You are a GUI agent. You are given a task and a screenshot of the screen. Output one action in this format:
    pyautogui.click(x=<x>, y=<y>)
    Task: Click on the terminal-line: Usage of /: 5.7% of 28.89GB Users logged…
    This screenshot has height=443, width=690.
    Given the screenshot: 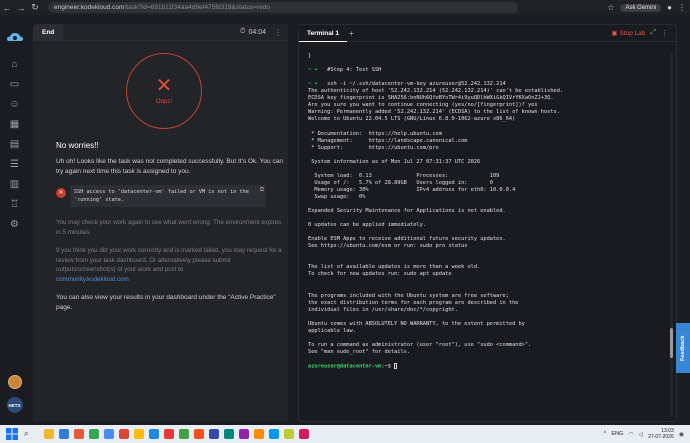 What is the action you would take?
    pyautogui.click(x=400, y=182)
    